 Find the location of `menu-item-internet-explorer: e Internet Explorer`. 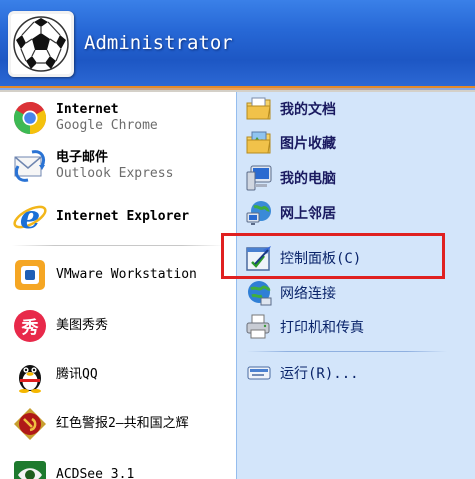

menu-item-internet-explorer: e Internet Explorer is located at coordinates (101, 217).